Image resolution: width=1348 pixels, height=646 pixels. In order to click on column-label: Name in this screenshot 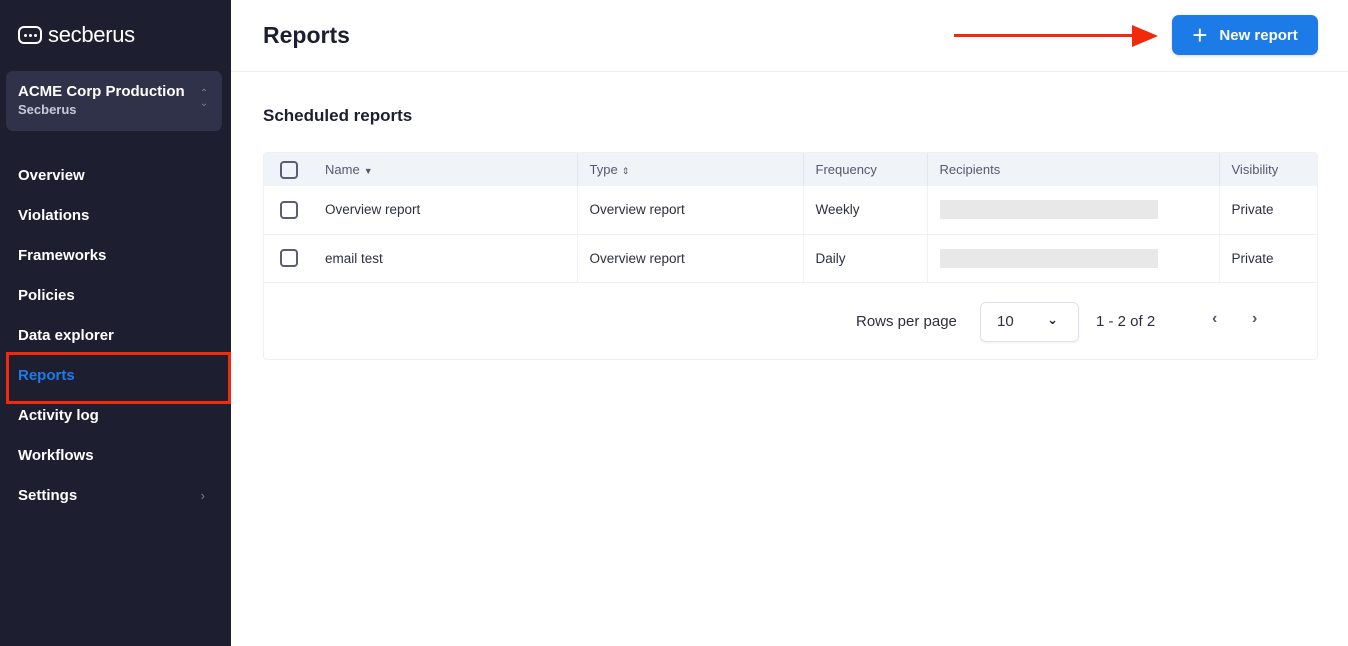, I will do `click(342, 169)`.